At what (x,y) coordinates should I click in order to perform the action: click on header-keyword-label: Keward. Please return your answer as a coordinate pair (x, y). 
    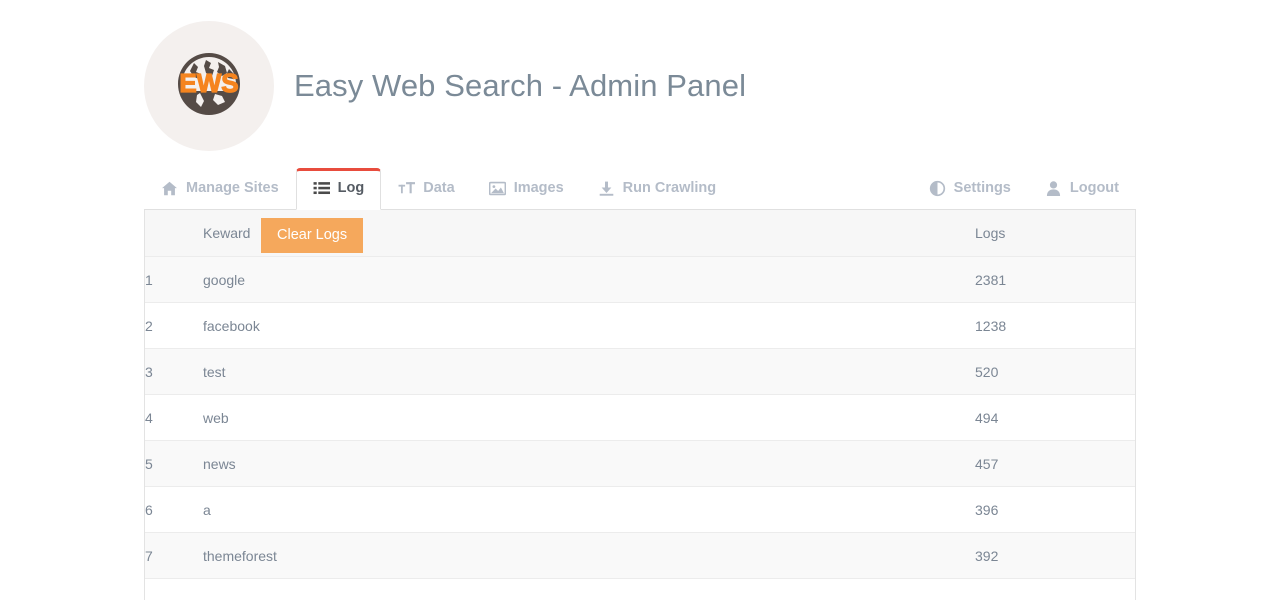
    Looking at the image, I should click on (227, 233).